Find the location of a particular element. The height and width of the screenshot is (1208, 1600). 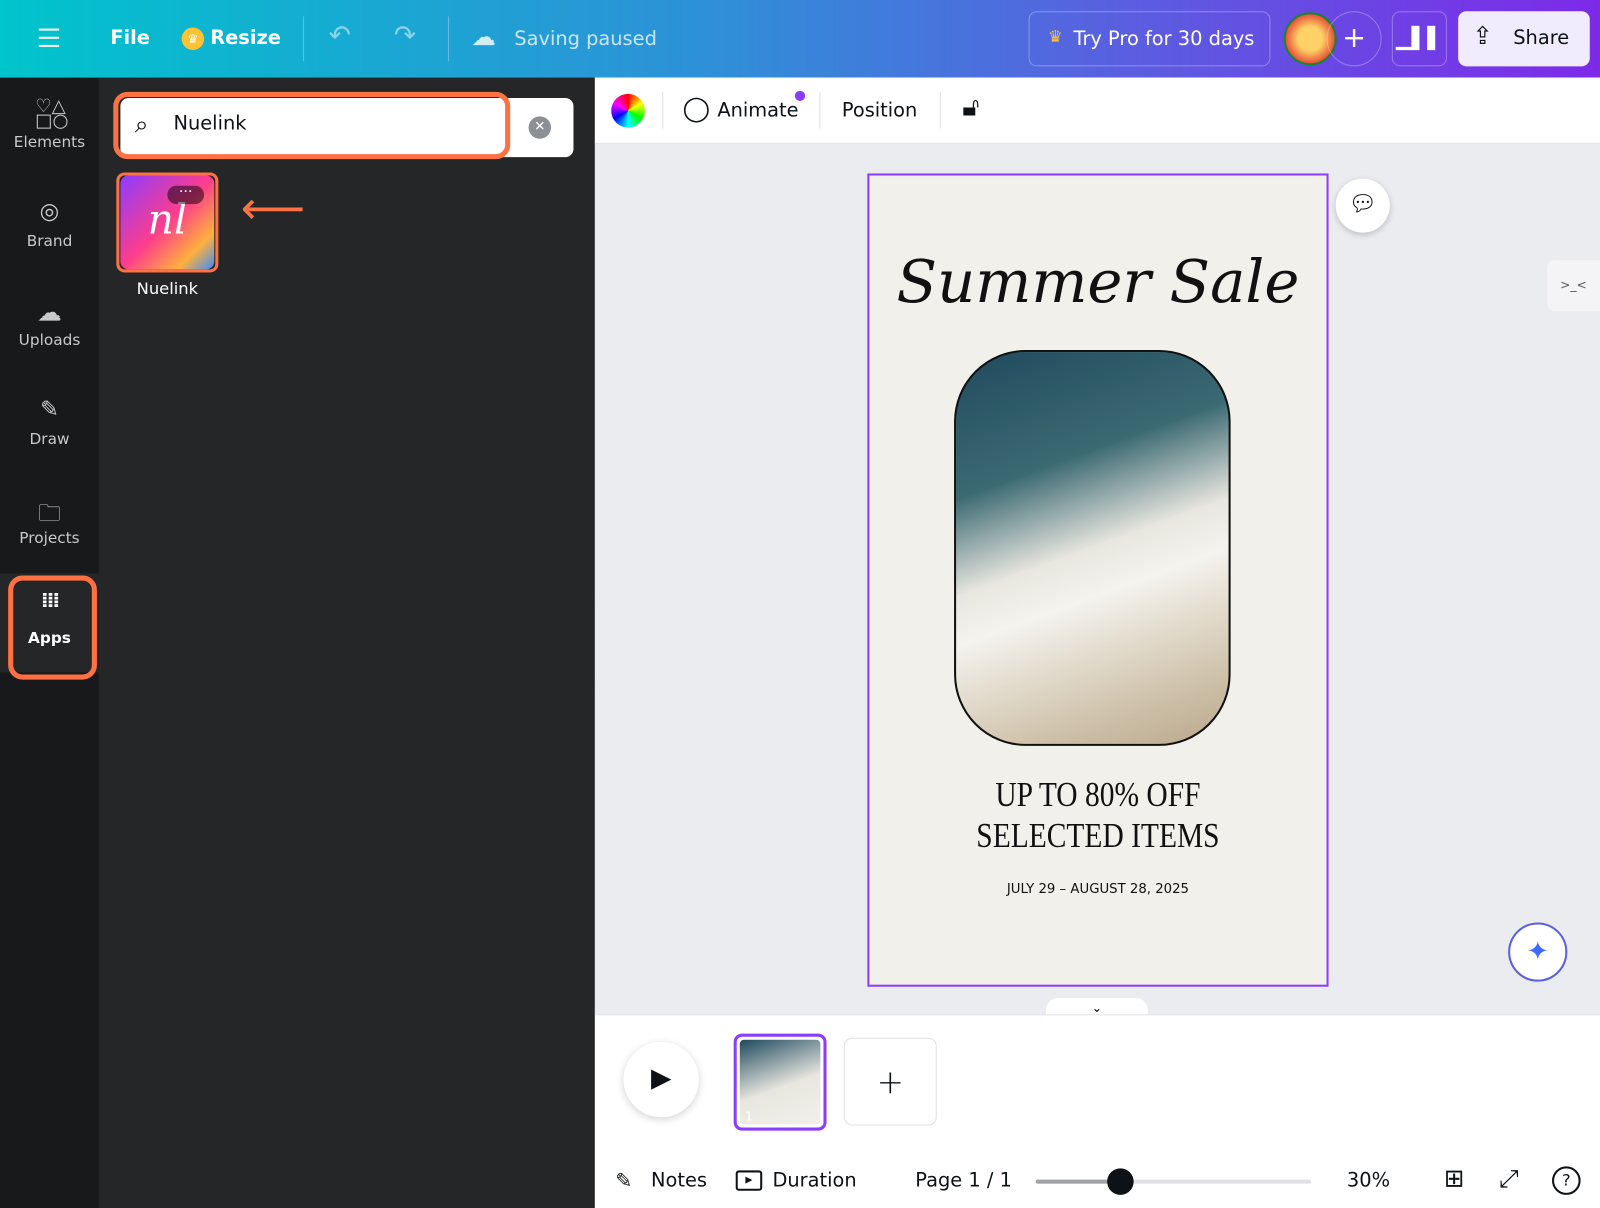

analytics-chart-icon: ▁▌▌ is located at coordinates (1419, 39).